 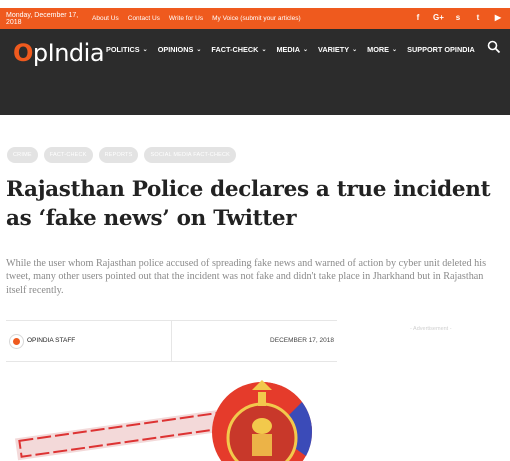 What do you see at coordinates (494, 47) in the screenshot?
I see `search-icon` at bounding box center [494, 47].